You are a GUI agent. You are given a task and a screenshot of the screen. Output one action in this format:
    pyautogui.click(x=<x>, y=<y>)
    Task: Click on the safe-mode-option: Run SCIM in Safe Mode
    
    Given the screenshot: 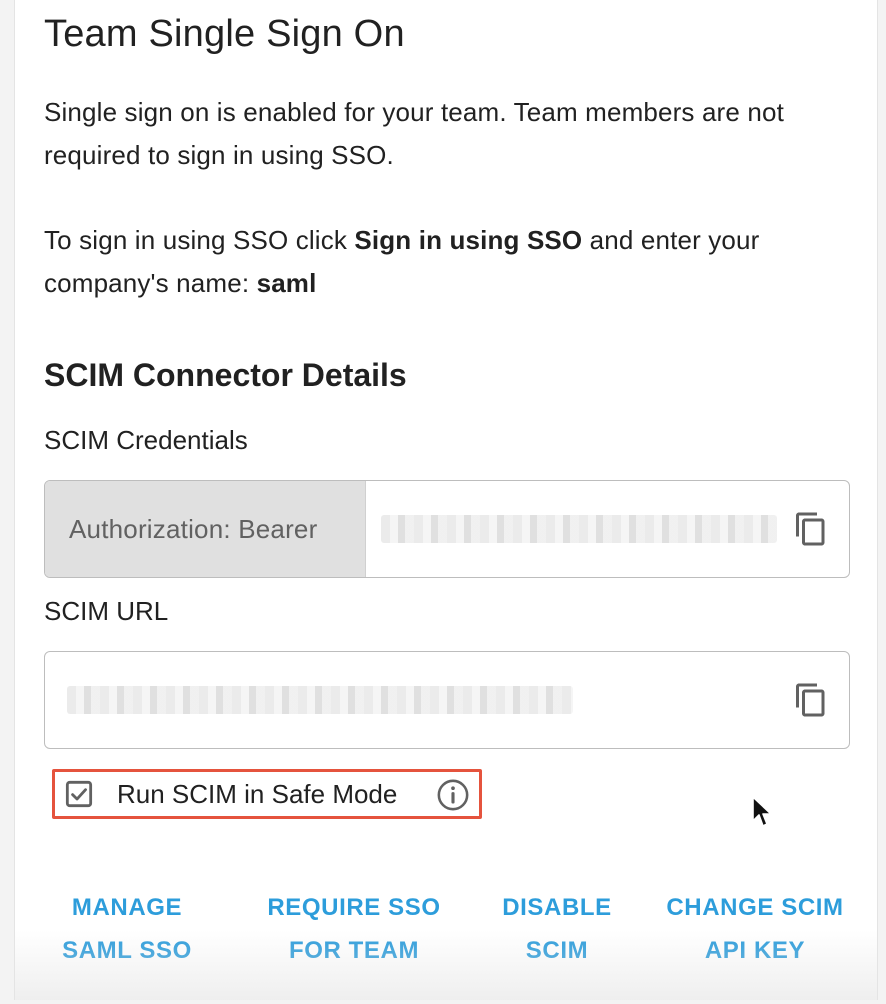 What is the action you would take?
    pyautogui.click(x=267, y=794)
    